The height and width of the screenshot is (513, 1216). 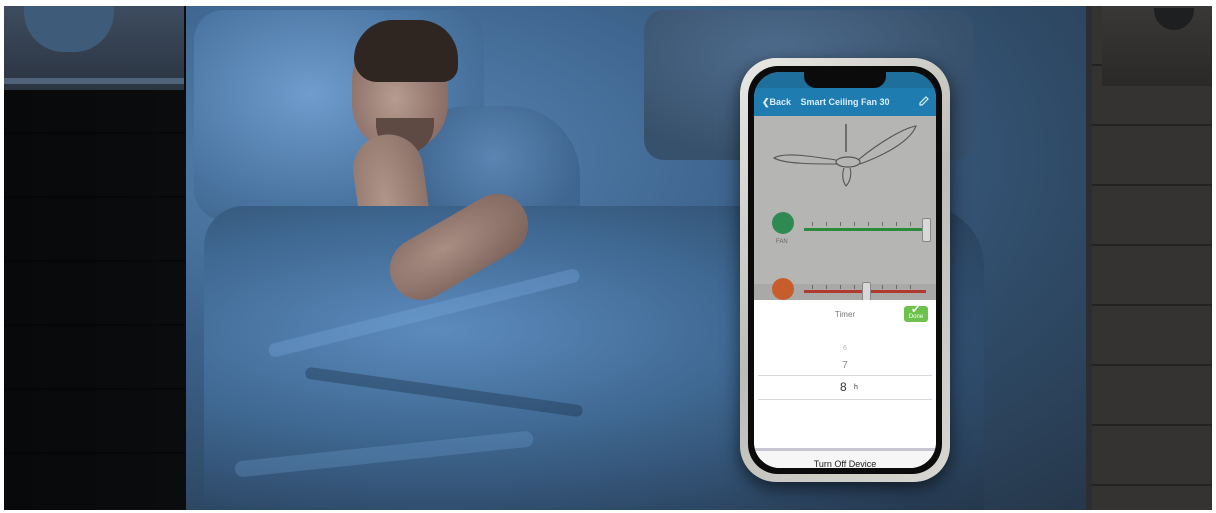 I want to click on fan-icon, so click(x=783, y=223).